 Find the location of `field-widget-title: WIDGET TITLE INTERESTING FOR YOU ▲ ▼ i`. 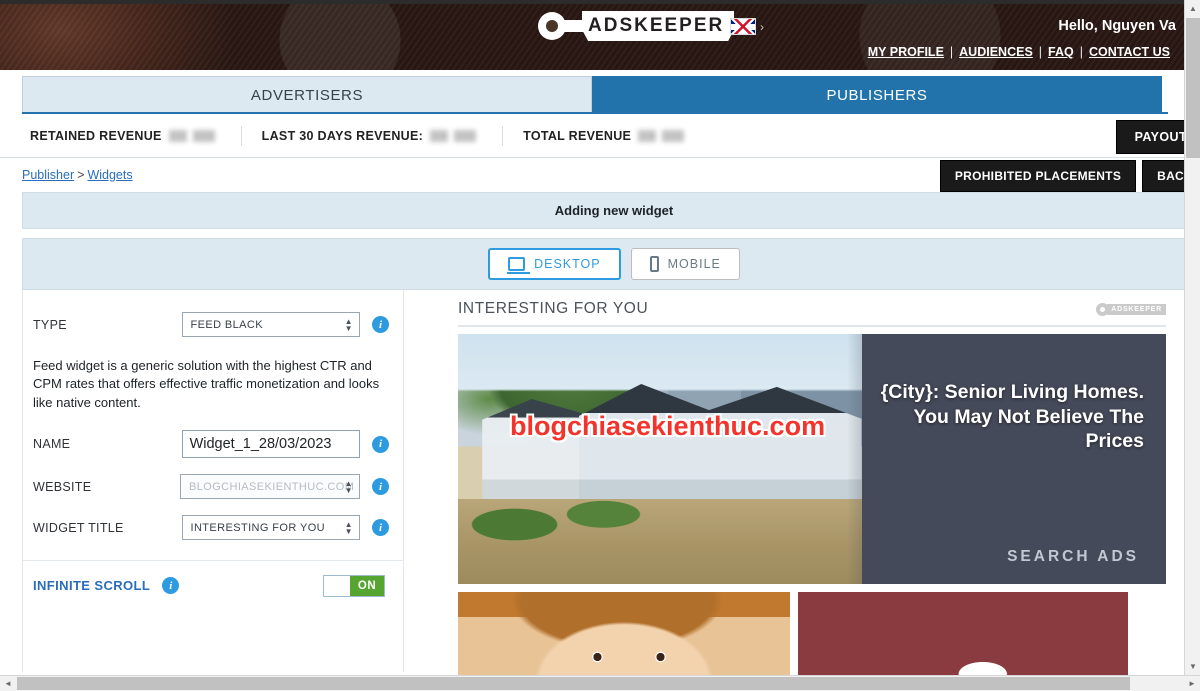

field-widget-title: WIDGET TITLE INTERESTING FOR YOU ▲ ▼ i is located at coordinates (213, 527).